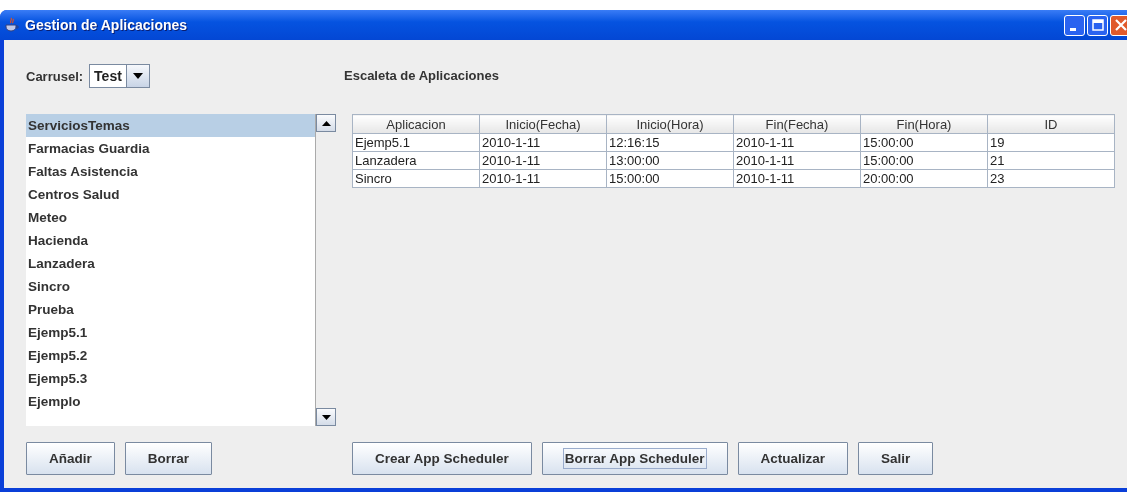 The height and width of the screenshot is (494, 1127). I want to click on column-header: ID, so click(1051, 124).